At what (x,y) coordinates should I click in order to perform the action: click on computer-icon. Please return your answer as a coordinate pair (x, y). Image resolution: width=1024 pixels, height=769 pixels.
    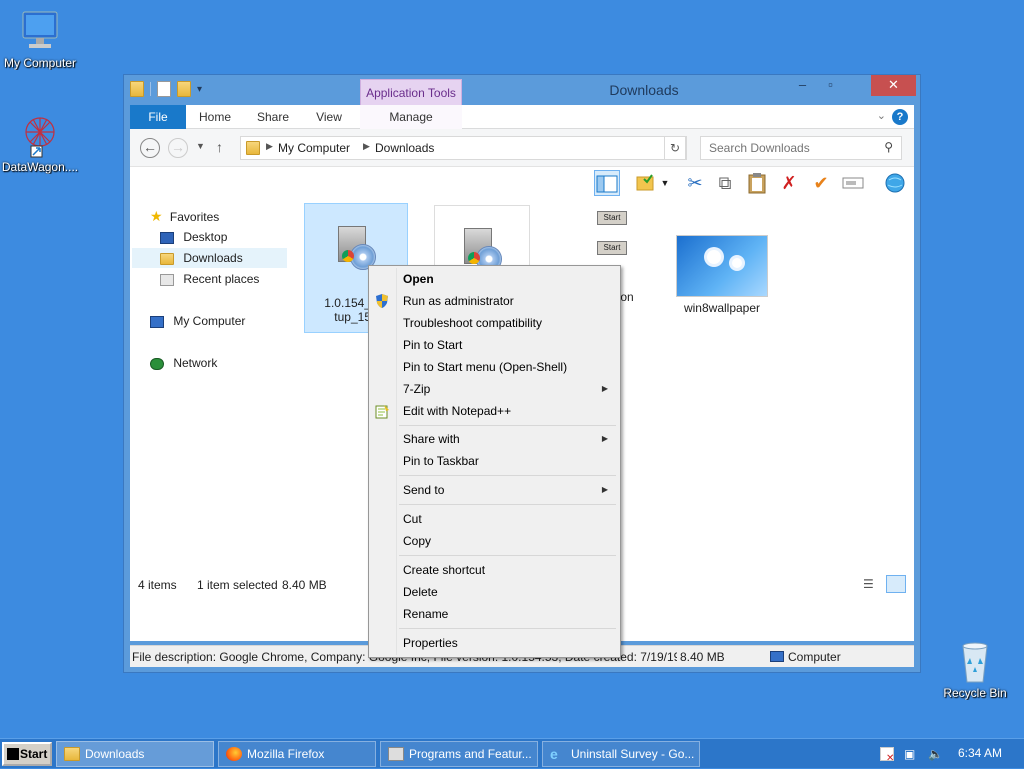
    Looking at the image, I should click on (40, 31).